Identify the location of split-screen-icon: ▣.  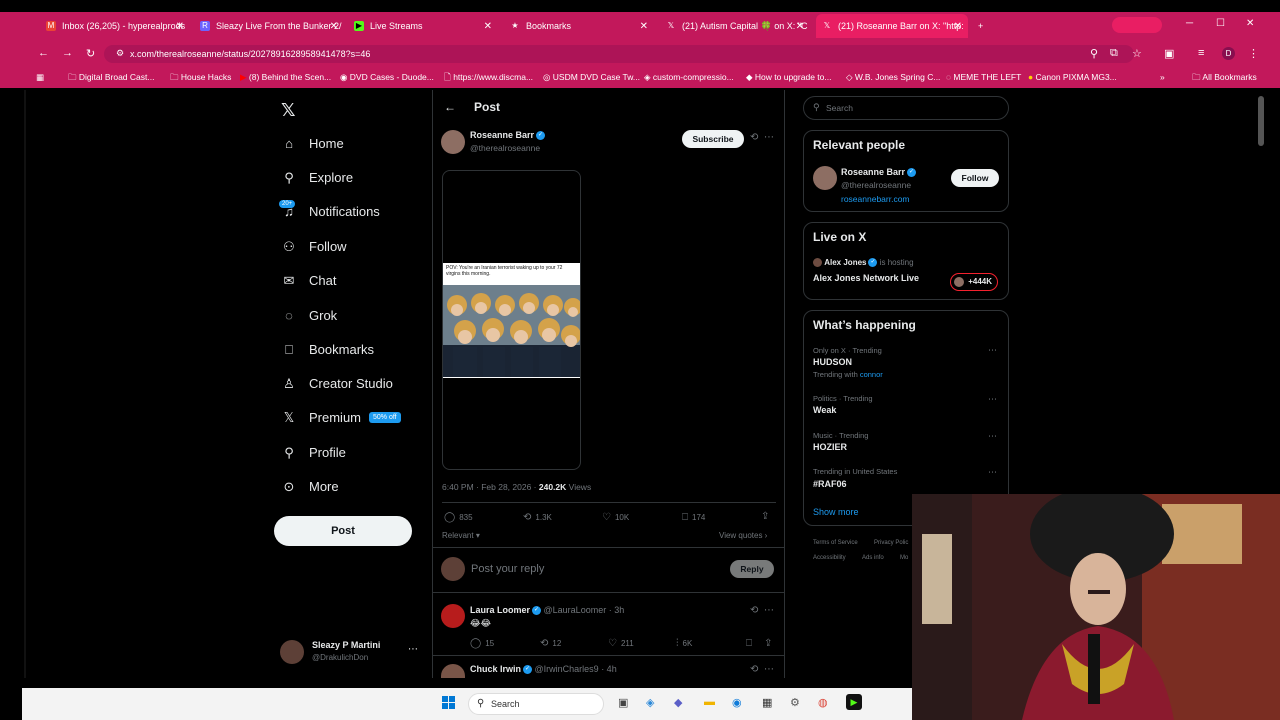
(1169, 53).